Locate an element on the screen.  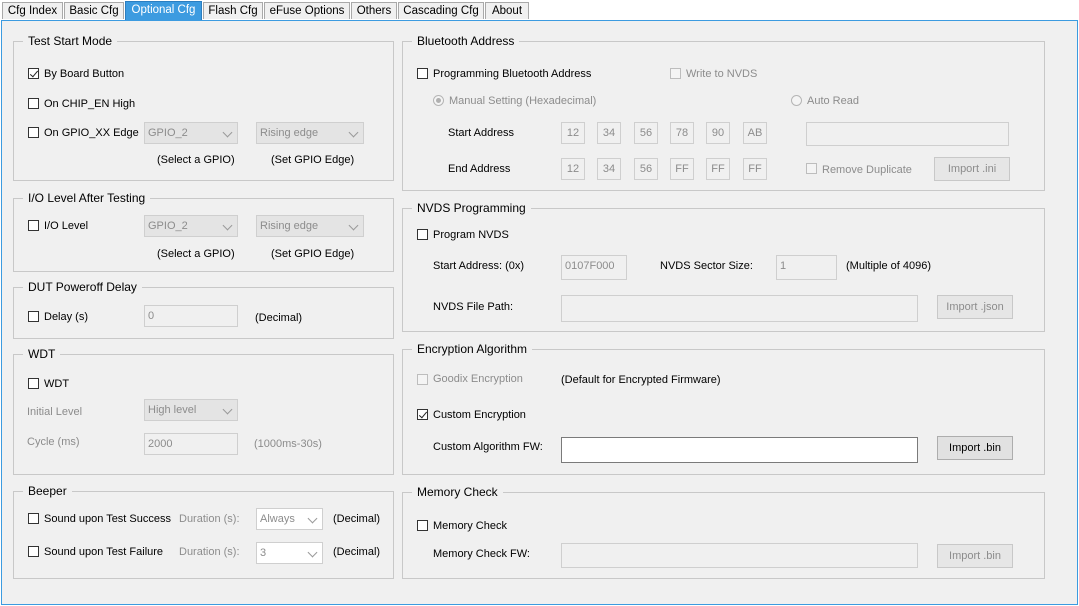
bt-start-byte-2: 34 is located at coordinates (609, 133).